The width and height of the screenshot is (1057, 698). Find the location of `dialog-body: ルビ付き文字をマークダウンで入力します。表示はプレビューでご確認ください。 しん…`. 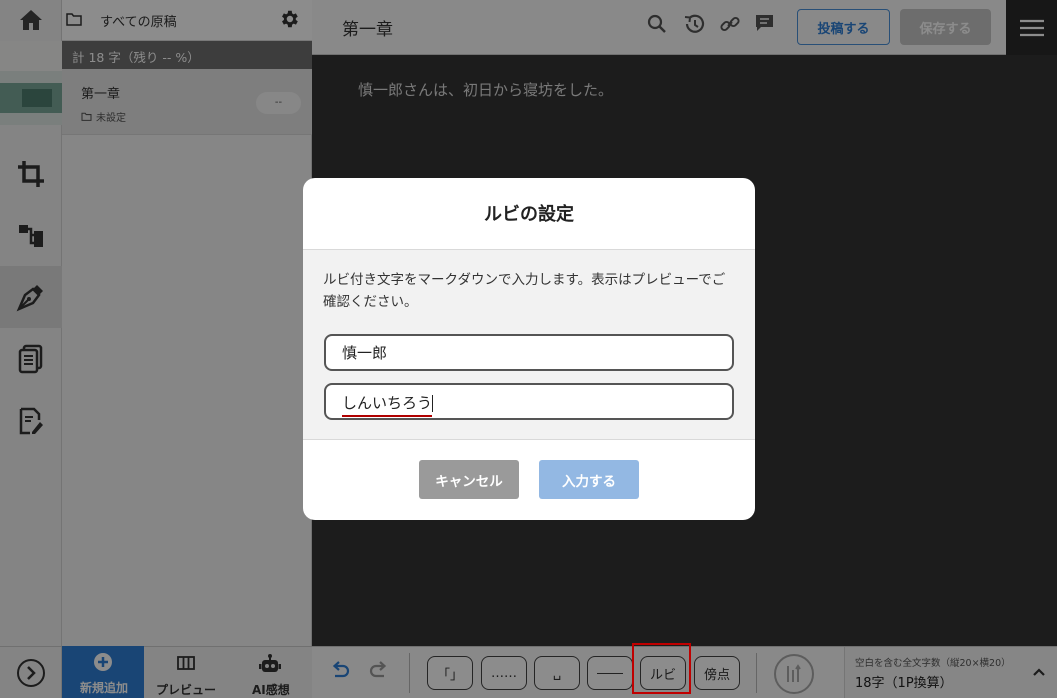

dialog-body: ルビ付き文字をマークダウンで入力します。表示はプレビューでご確認ください。 しん… is located at coordinates (529, 344).